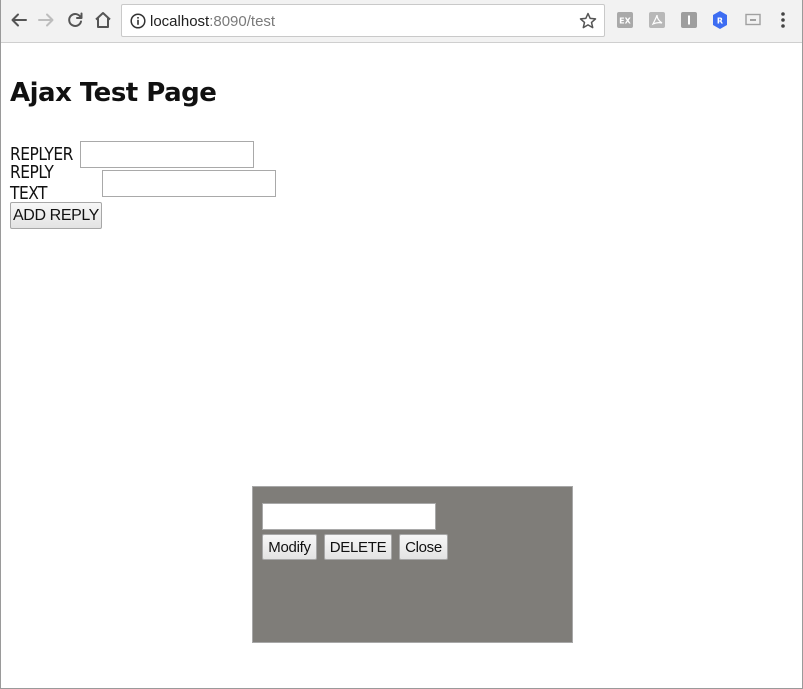  I want to click on pdf-badge-icon, so click(657, 20).